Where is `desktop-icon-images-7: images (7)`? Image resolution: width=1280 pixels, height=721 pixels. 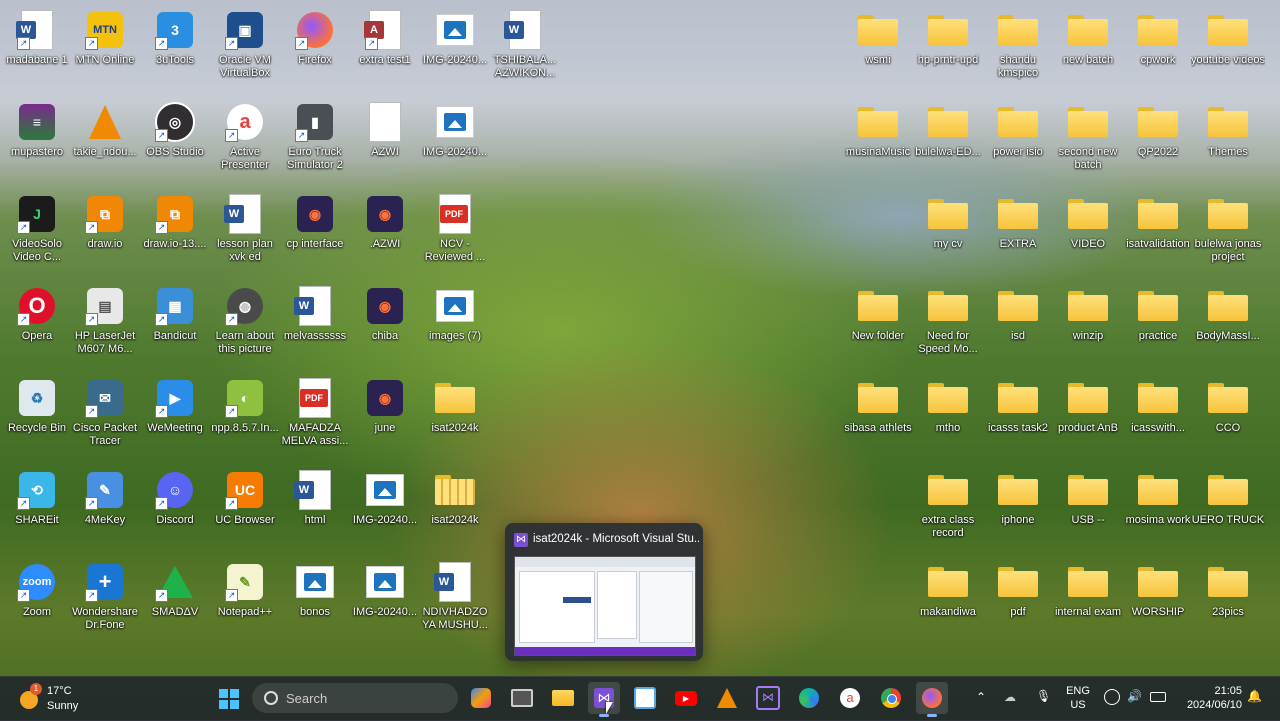 desktop-icon-images-7: images (7) is located at coordinates (455, 323).